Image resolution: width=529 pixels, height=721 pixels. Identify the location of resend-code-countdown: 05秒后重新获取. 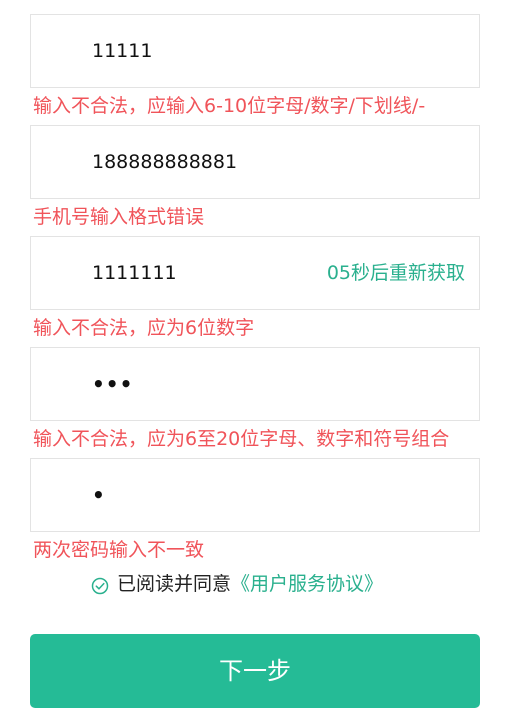
(396, 273).